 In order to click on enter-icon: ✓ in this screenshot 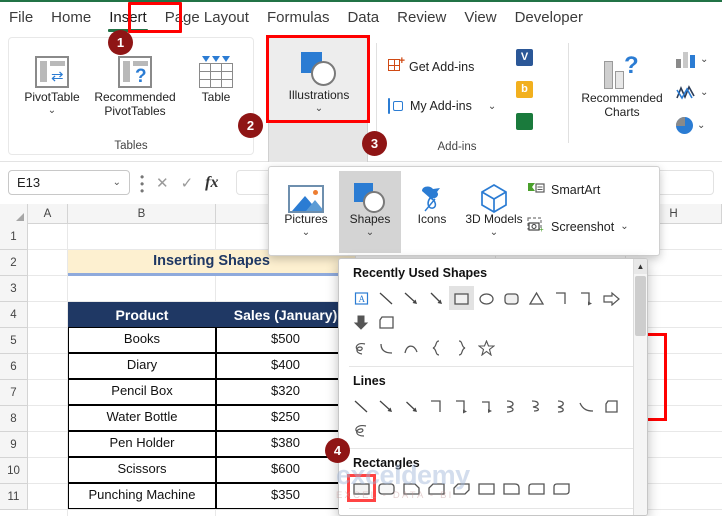, I will do `click(187, 183)`.